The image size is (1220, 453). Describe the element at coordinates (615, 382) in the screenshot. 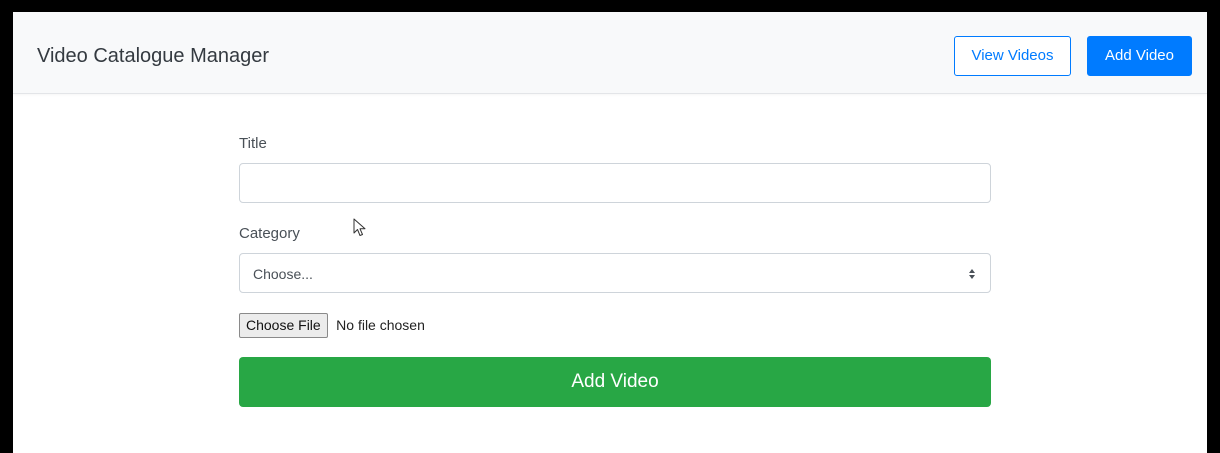

I see `add-video-submit-button: Add Video` at that location.